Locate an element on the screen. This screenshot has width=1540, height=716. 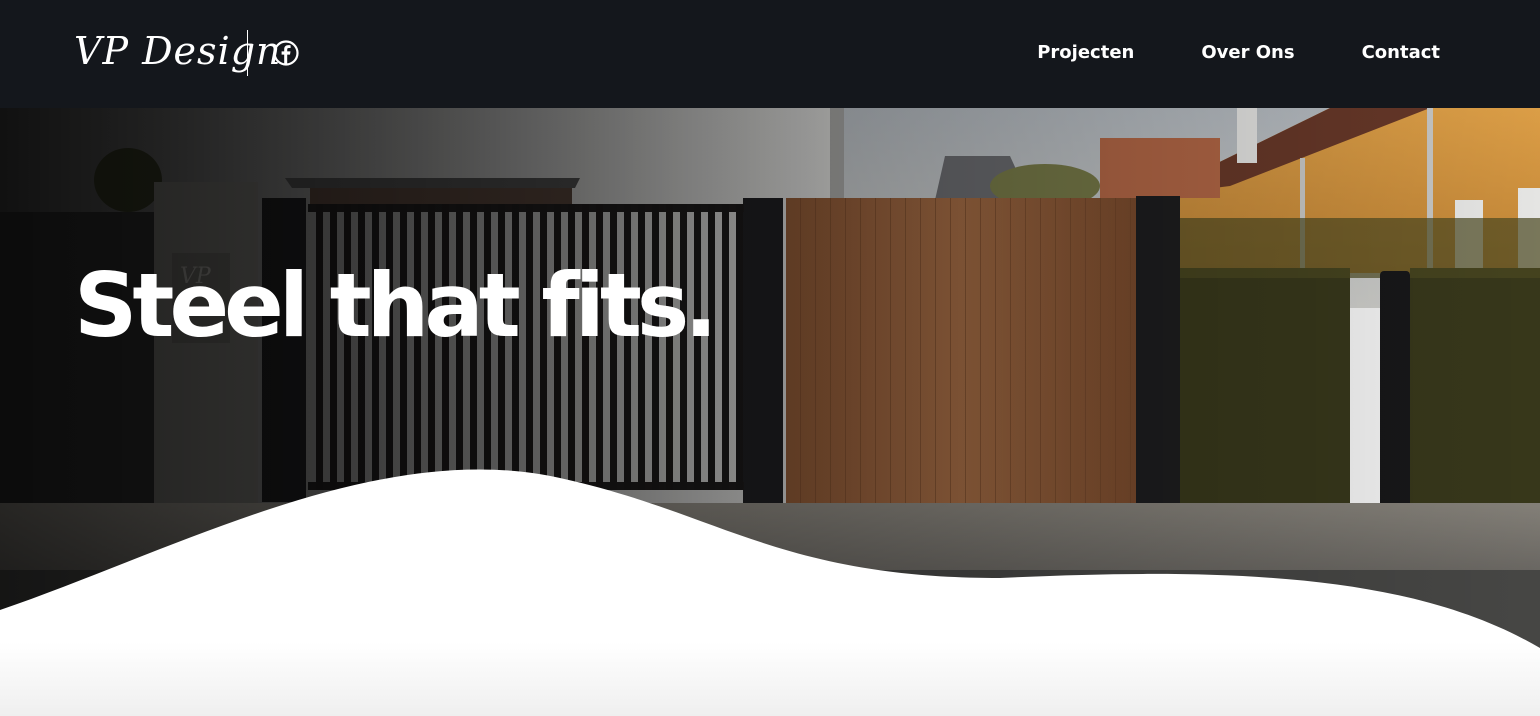
logo-divider is located at coordinates (247, 53).